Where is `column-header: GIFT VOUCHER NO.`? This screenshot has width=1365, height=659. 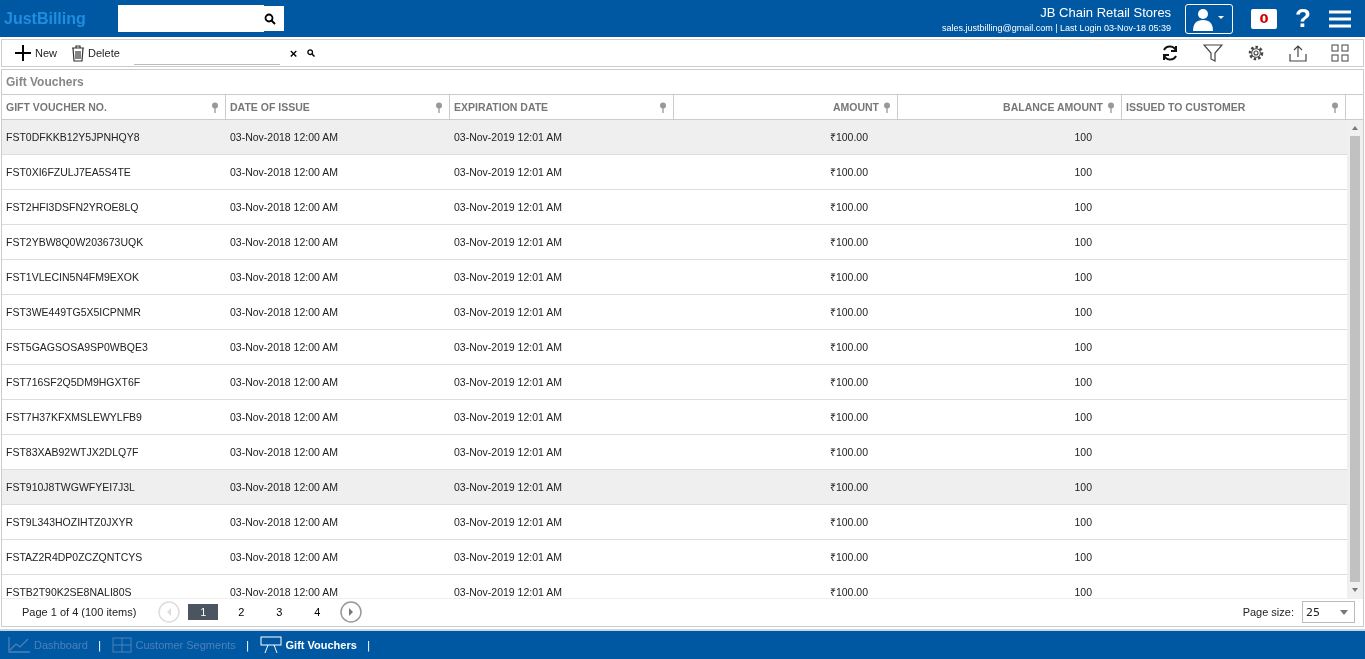
column-header: GIFT VOUCHER NO. is located at coordinates (114, 107).